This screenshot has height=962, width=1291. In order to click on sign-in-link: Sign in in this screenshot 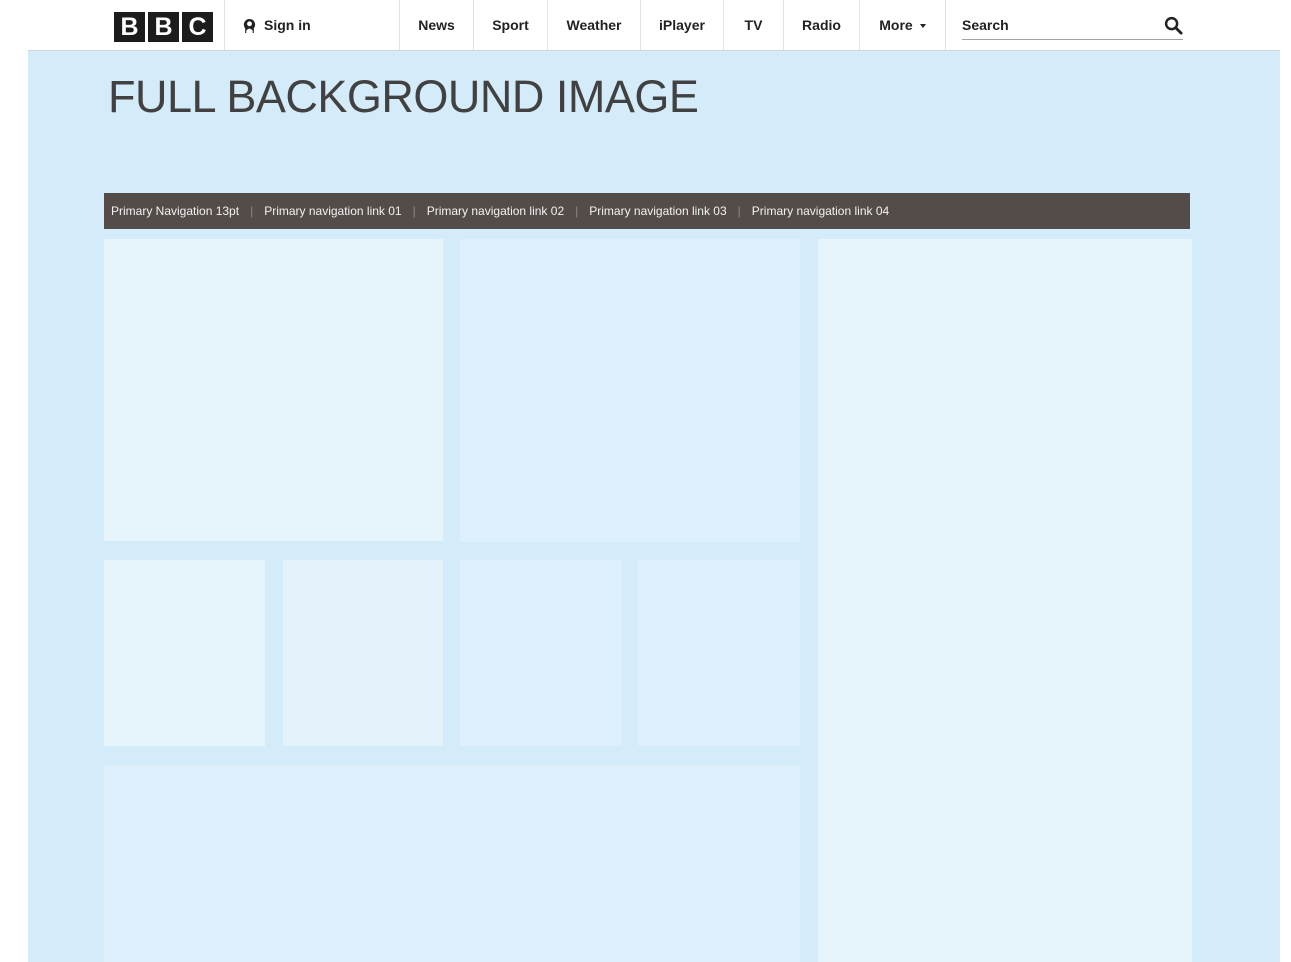, I will do `click(312, 25)`.